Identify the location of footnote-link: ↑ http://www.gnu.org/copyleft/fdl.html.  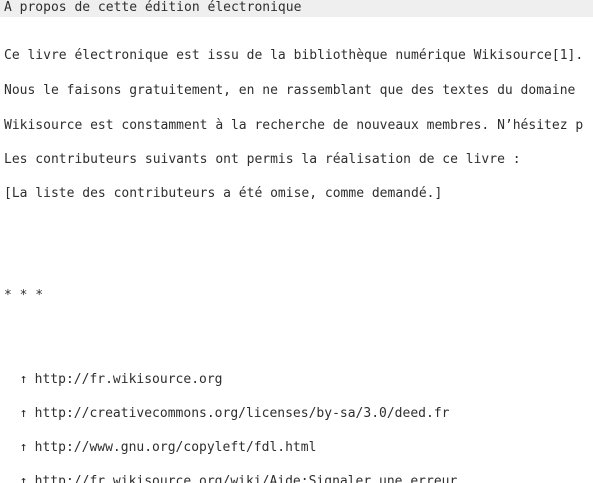
(160, 439).